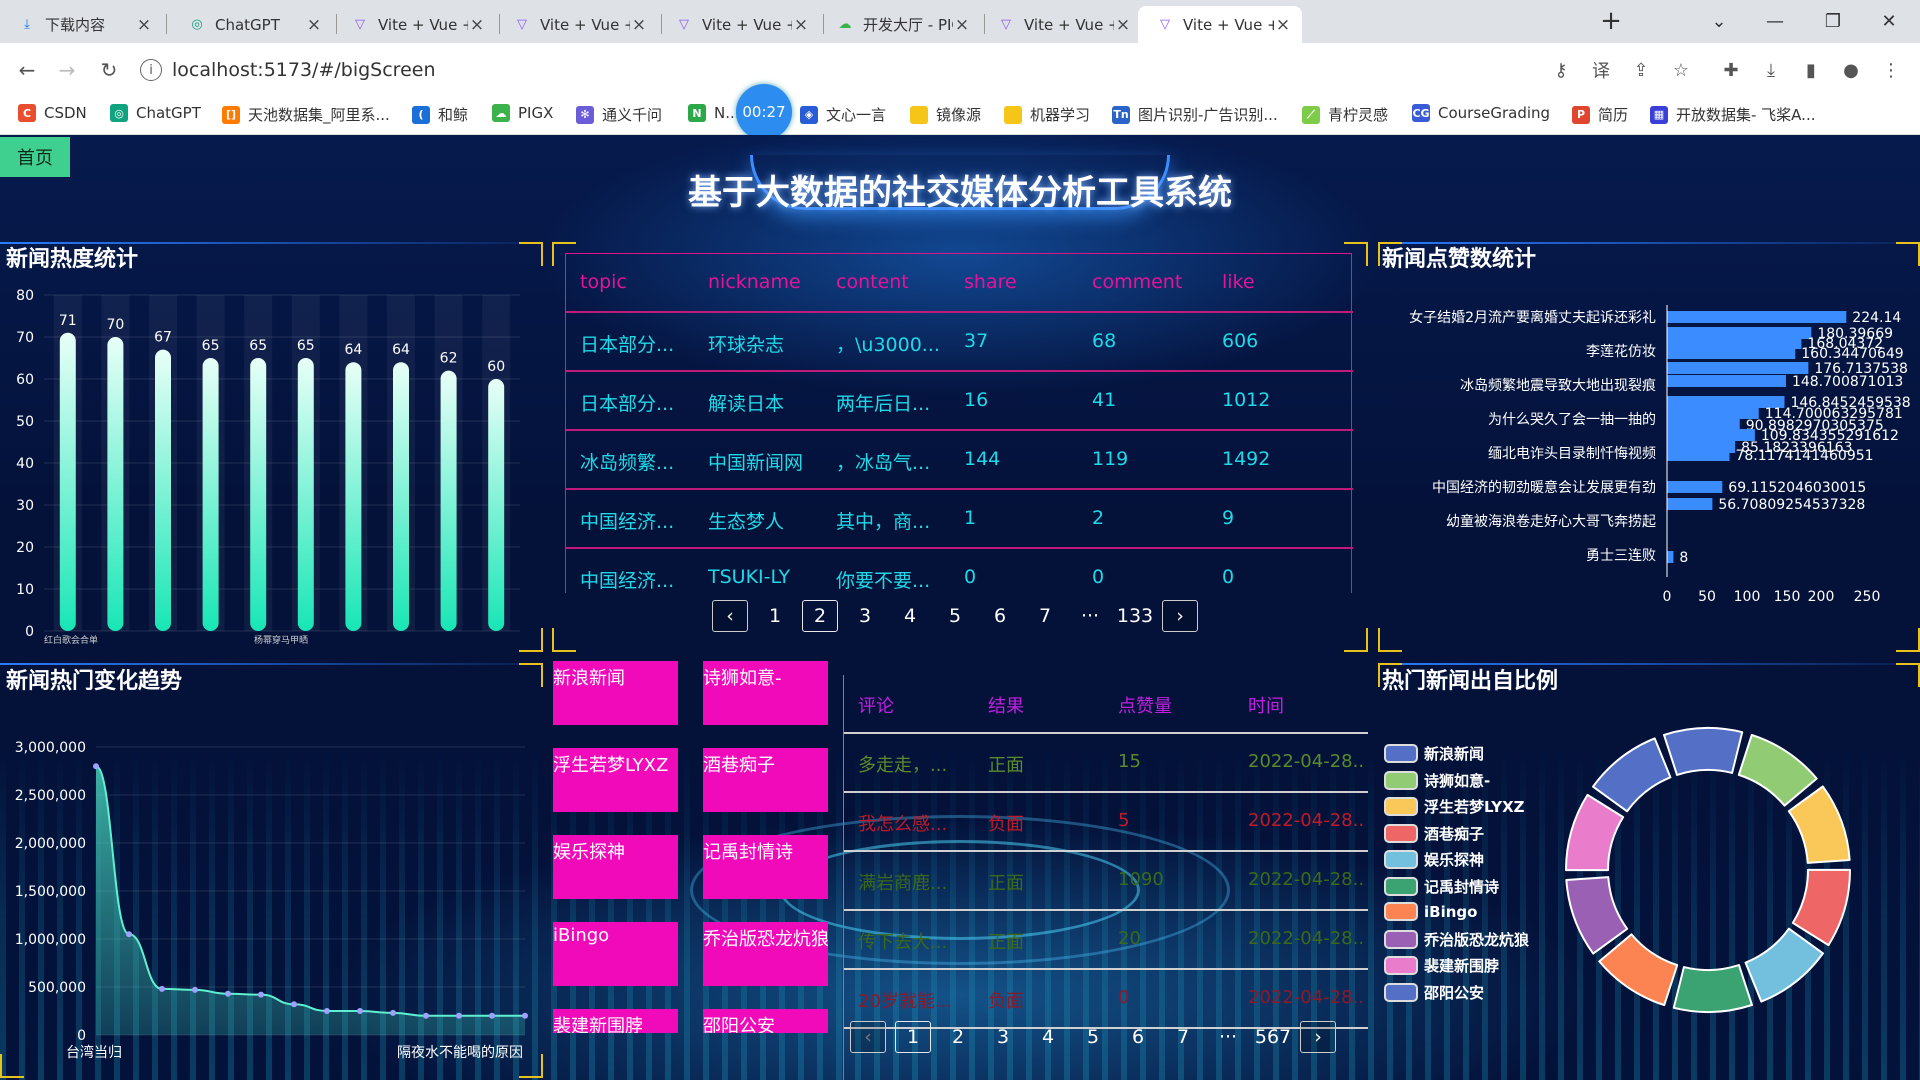  What do you see at coordinates (1006, 705) in the screenshot?
I see `column-header: 结果` at bounding box center [1006, 705].